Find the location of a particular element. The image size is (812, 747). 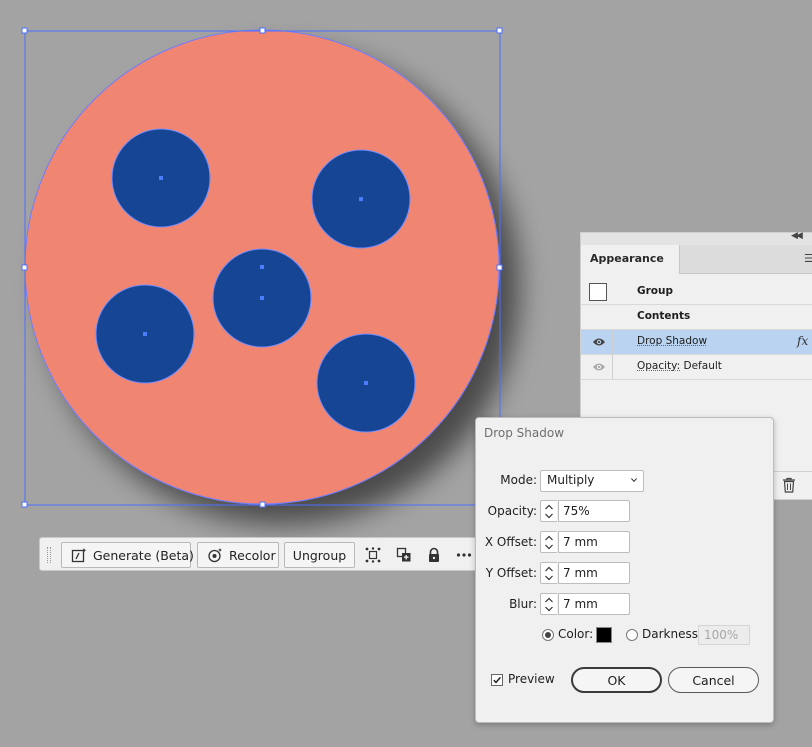

trash-icon is located at coordinates (789, 485).